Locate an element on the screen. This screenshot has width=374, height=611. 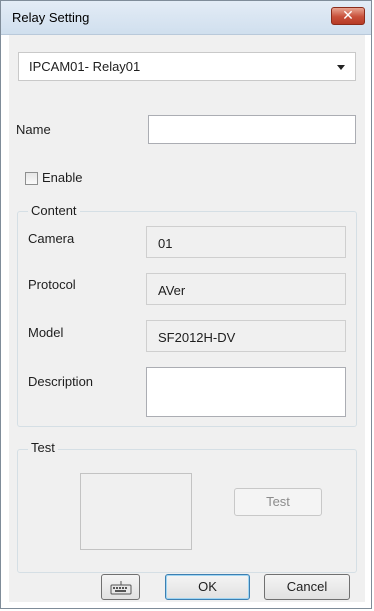
test-button: Test is located at coordinates (278, 502).